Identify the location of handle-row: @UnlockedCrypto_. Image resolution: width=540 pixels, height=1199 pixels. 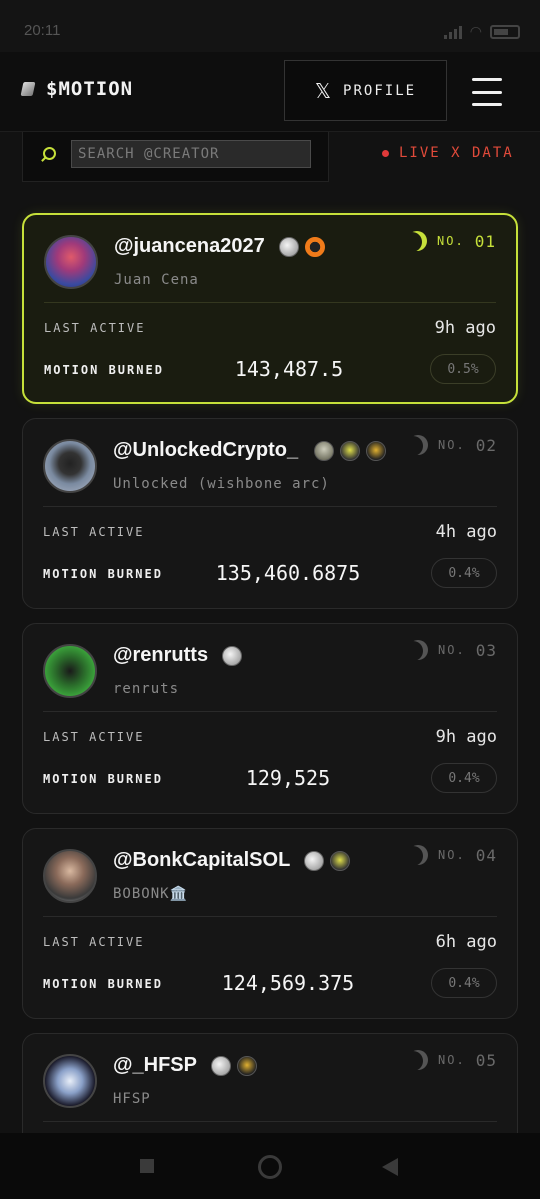
(250, 450).